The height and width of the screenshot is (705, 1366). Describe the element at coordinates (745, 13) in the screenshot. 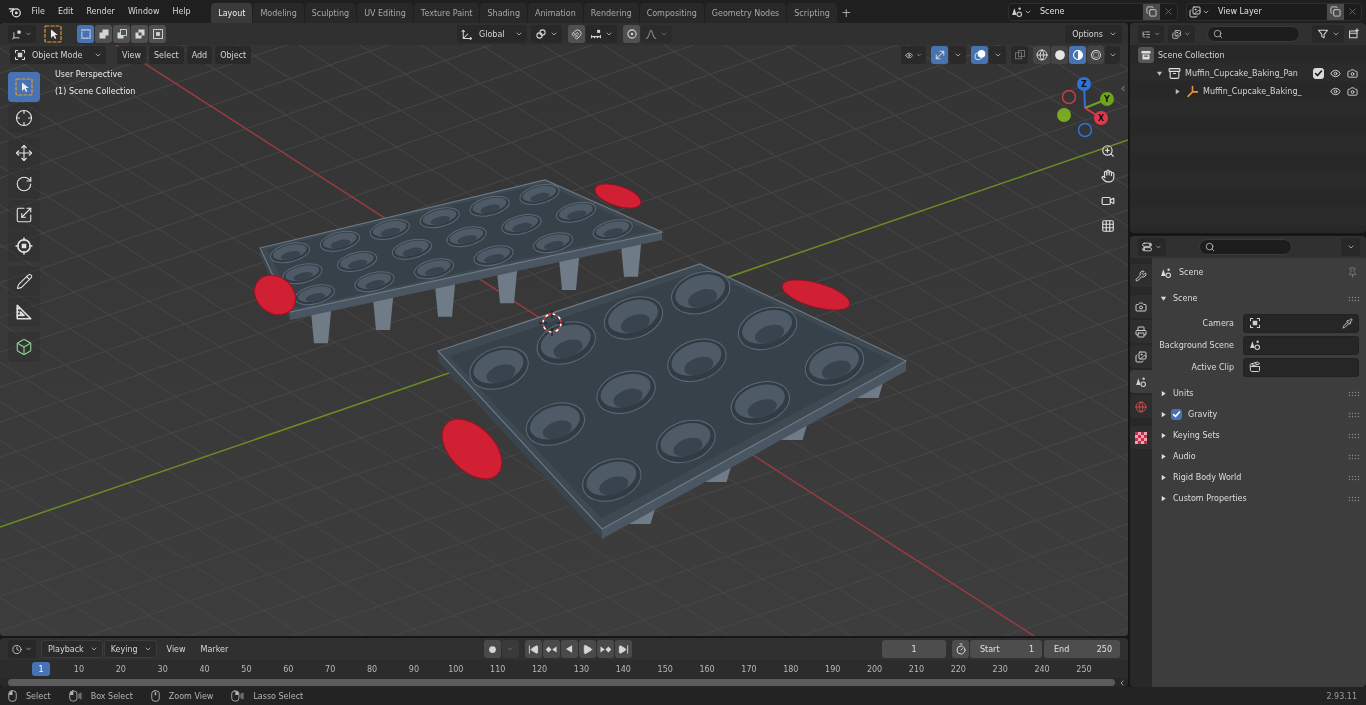

I see `workspace-tab: Geometry Nodes` at that location.